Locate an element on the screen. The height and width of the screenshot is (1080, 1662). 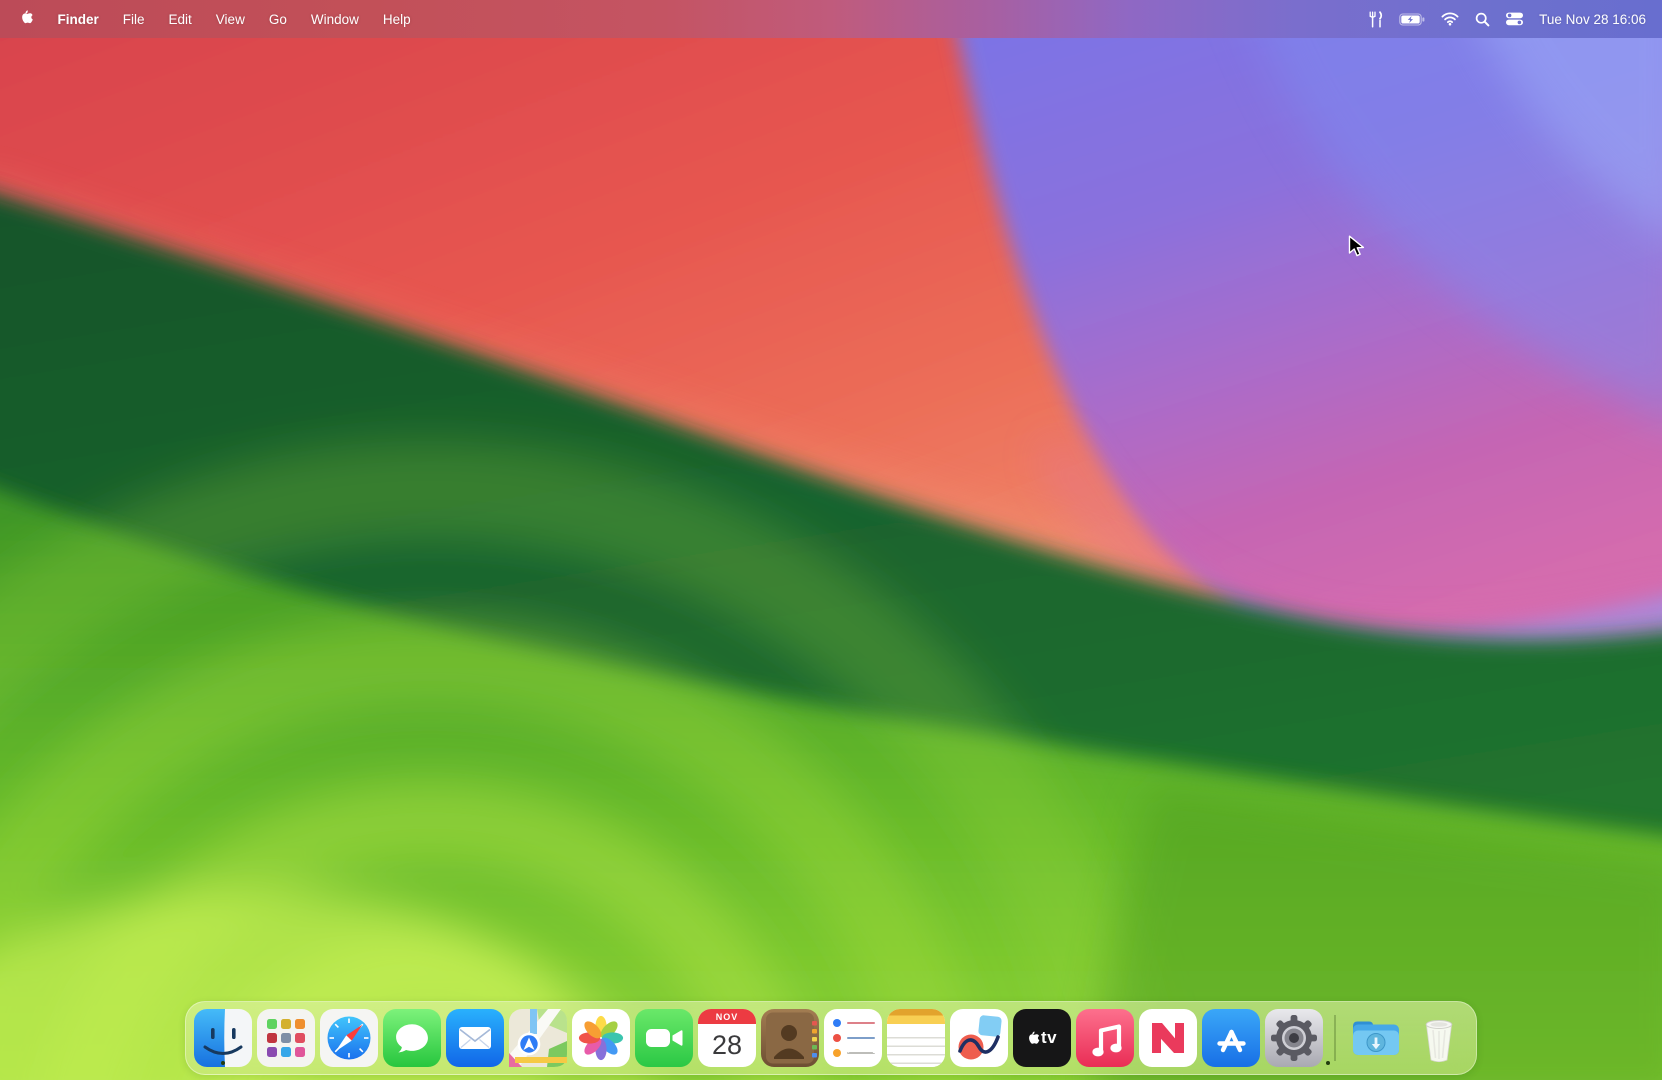
news-icon is located at coordinates (1168, 1038).